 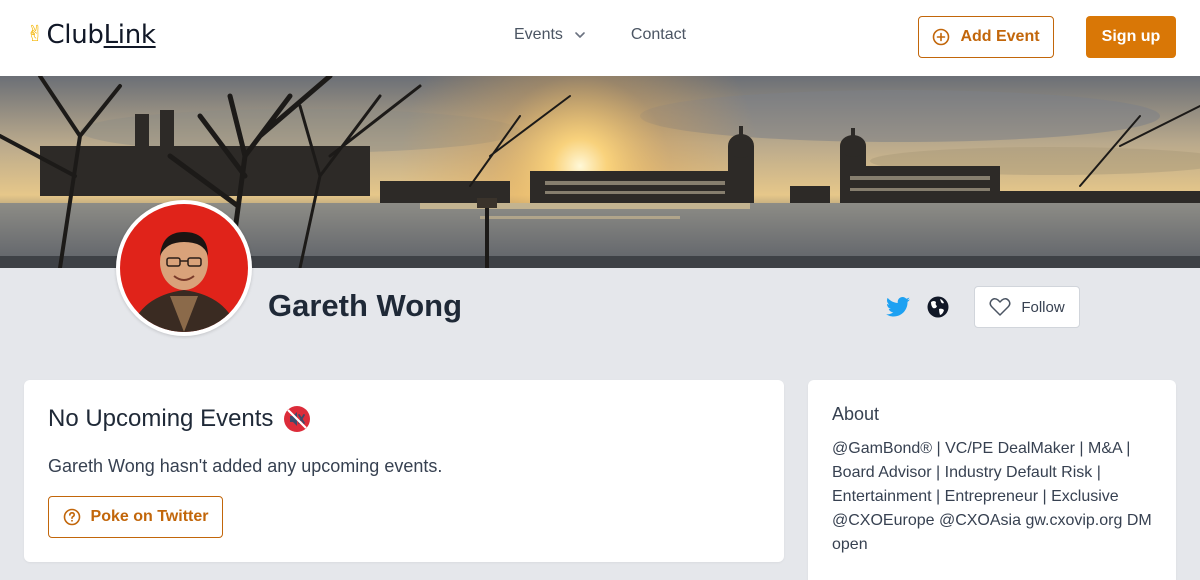 I want to click on poke-on-twitter-button: Poke on Twitter, so click(x=135, y=517).